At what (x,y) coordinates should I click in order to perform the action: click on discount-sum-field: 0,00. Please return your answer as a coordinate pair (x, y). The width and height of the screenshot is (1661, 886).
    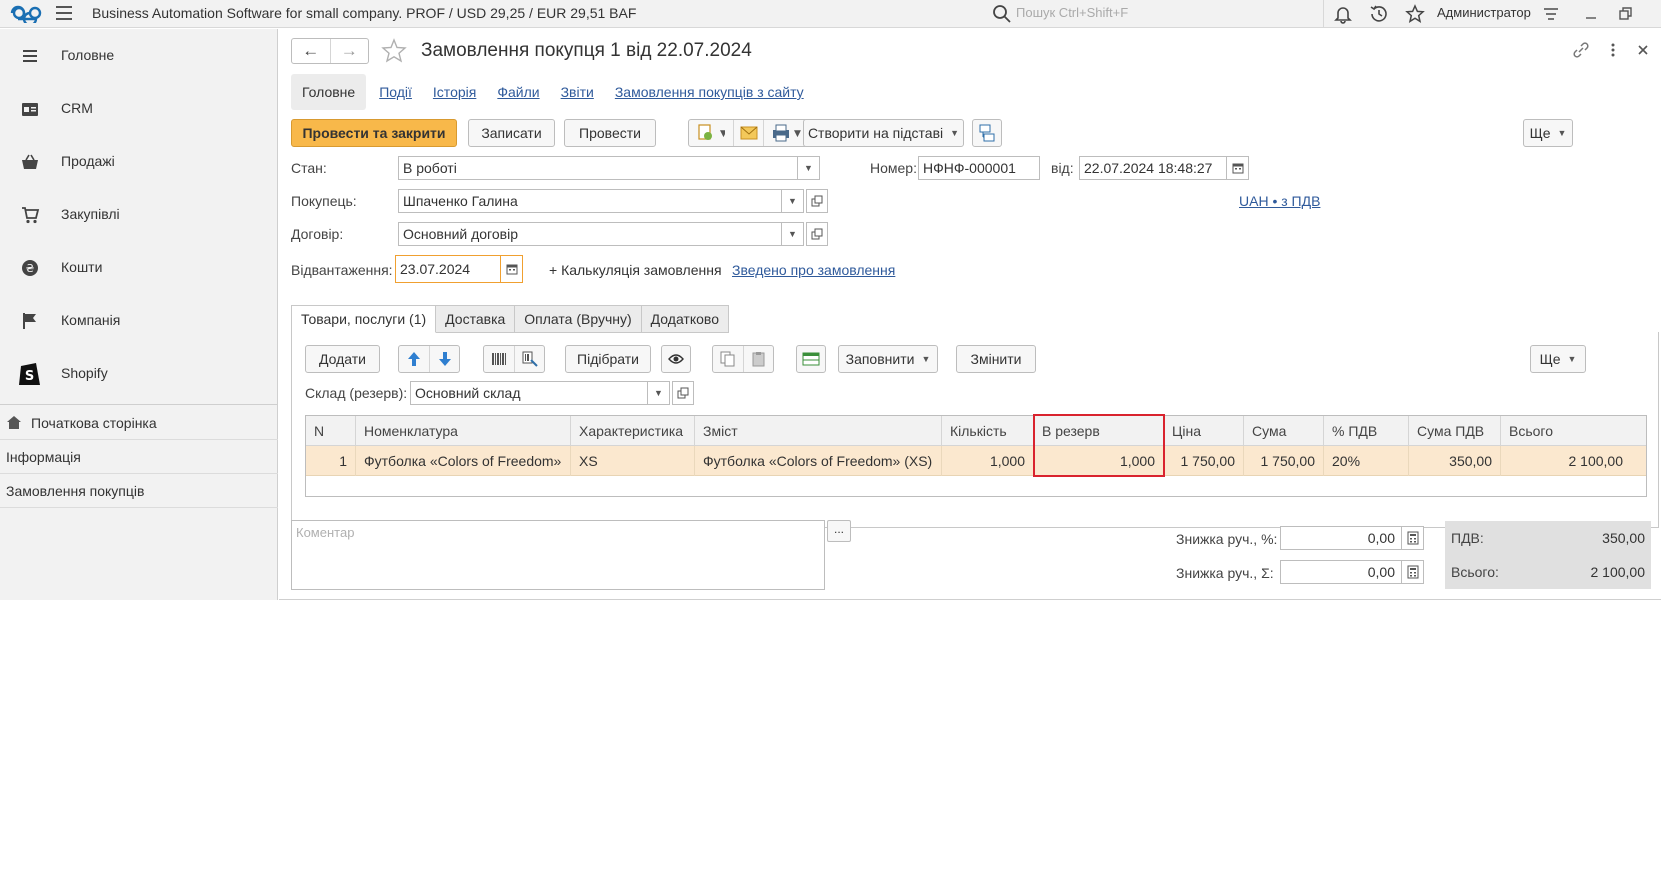
    Looking at the image, I should click on (1341, 572).